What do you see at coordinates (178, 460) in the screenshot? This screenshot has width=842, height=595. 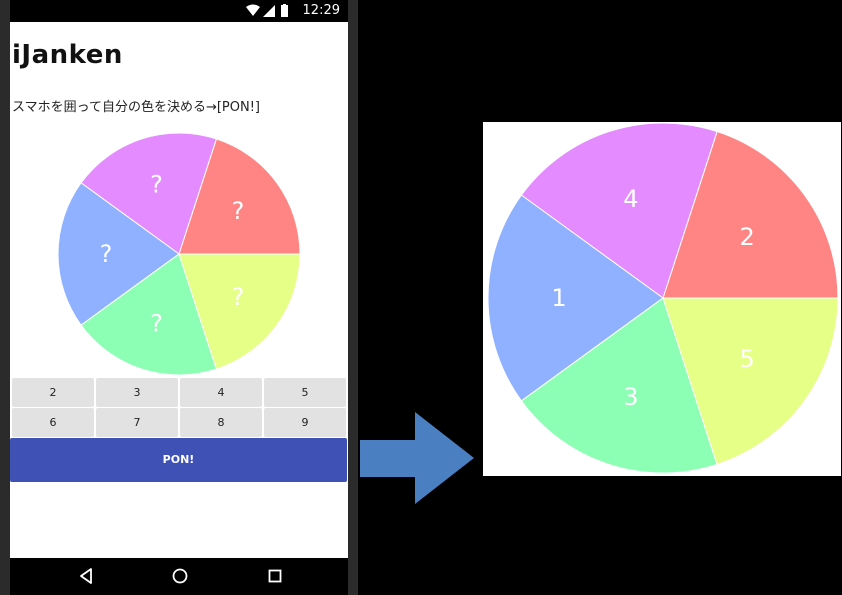 I see `pon-button: PON!` at bounding box center [178, 460].